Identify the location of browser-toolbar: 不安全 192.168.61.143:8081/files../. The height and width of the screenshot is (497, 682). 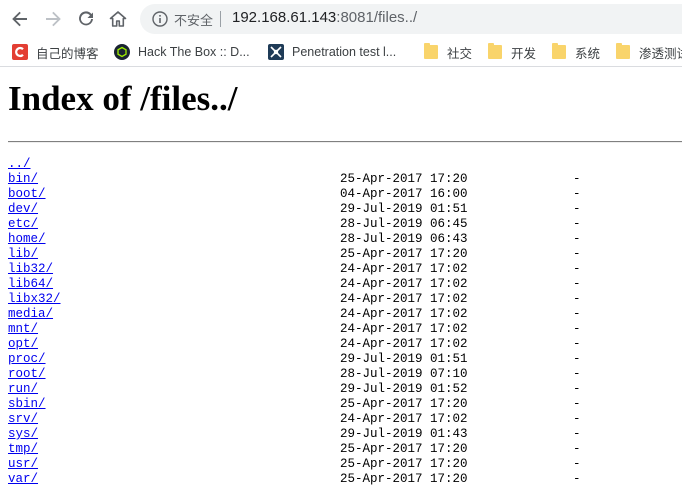
(341, 19).